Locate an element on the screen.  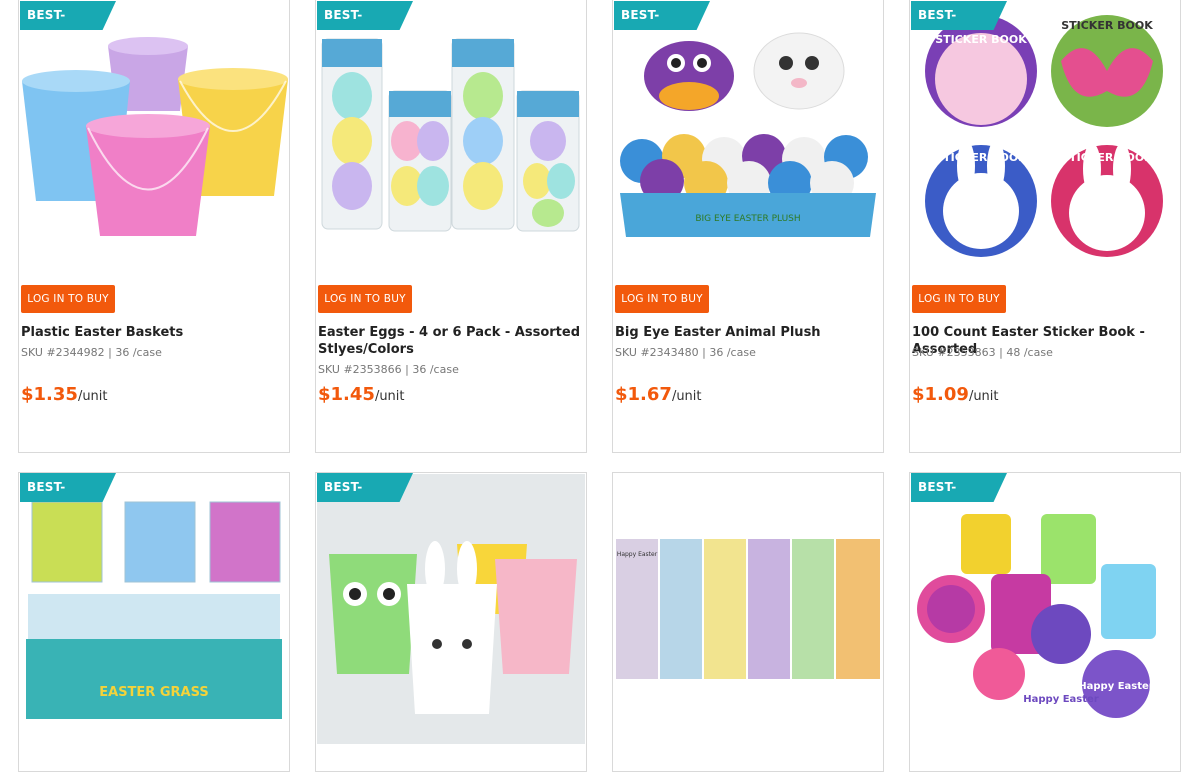
product-title: Plastic Easter Baskets is located at coordinates (154, 332).